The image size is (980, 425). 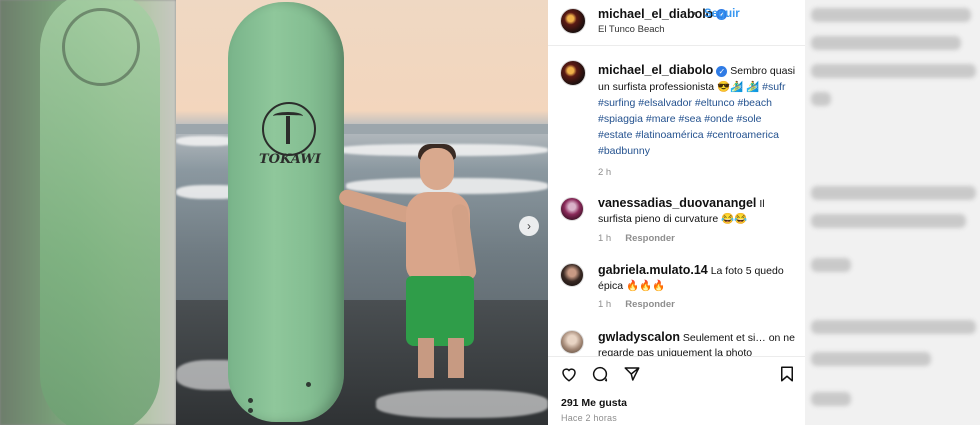 I want to click on bookmark-icon, so click(x=787, y=374).